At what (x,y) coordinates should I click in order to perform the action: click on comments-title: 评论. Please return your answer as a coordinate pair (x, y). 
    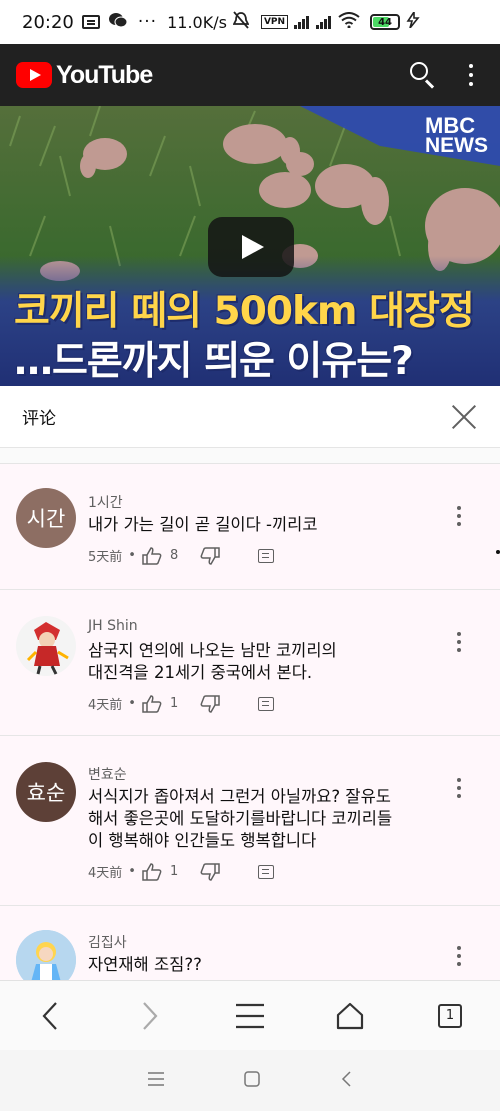
    Looking at the image, I should click on (39, 419).